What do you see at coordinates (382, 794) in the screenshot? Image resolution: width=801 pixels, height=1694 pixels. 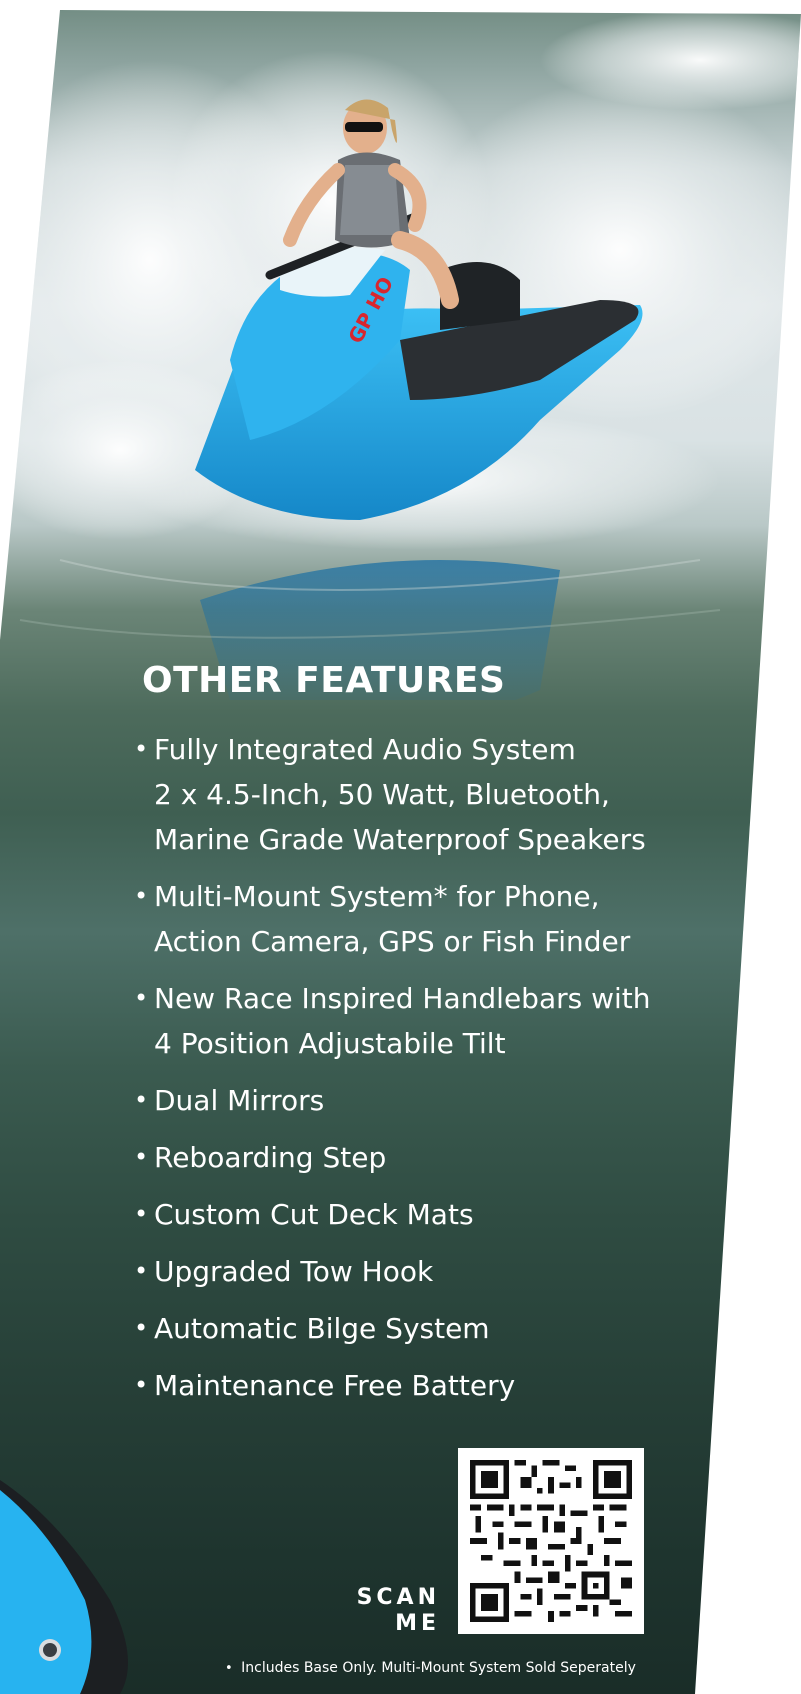 I see `feature-line: 2 x 4.5-Inch, 50 Watt, Bluetooth,` at bounding box center [382, 794].